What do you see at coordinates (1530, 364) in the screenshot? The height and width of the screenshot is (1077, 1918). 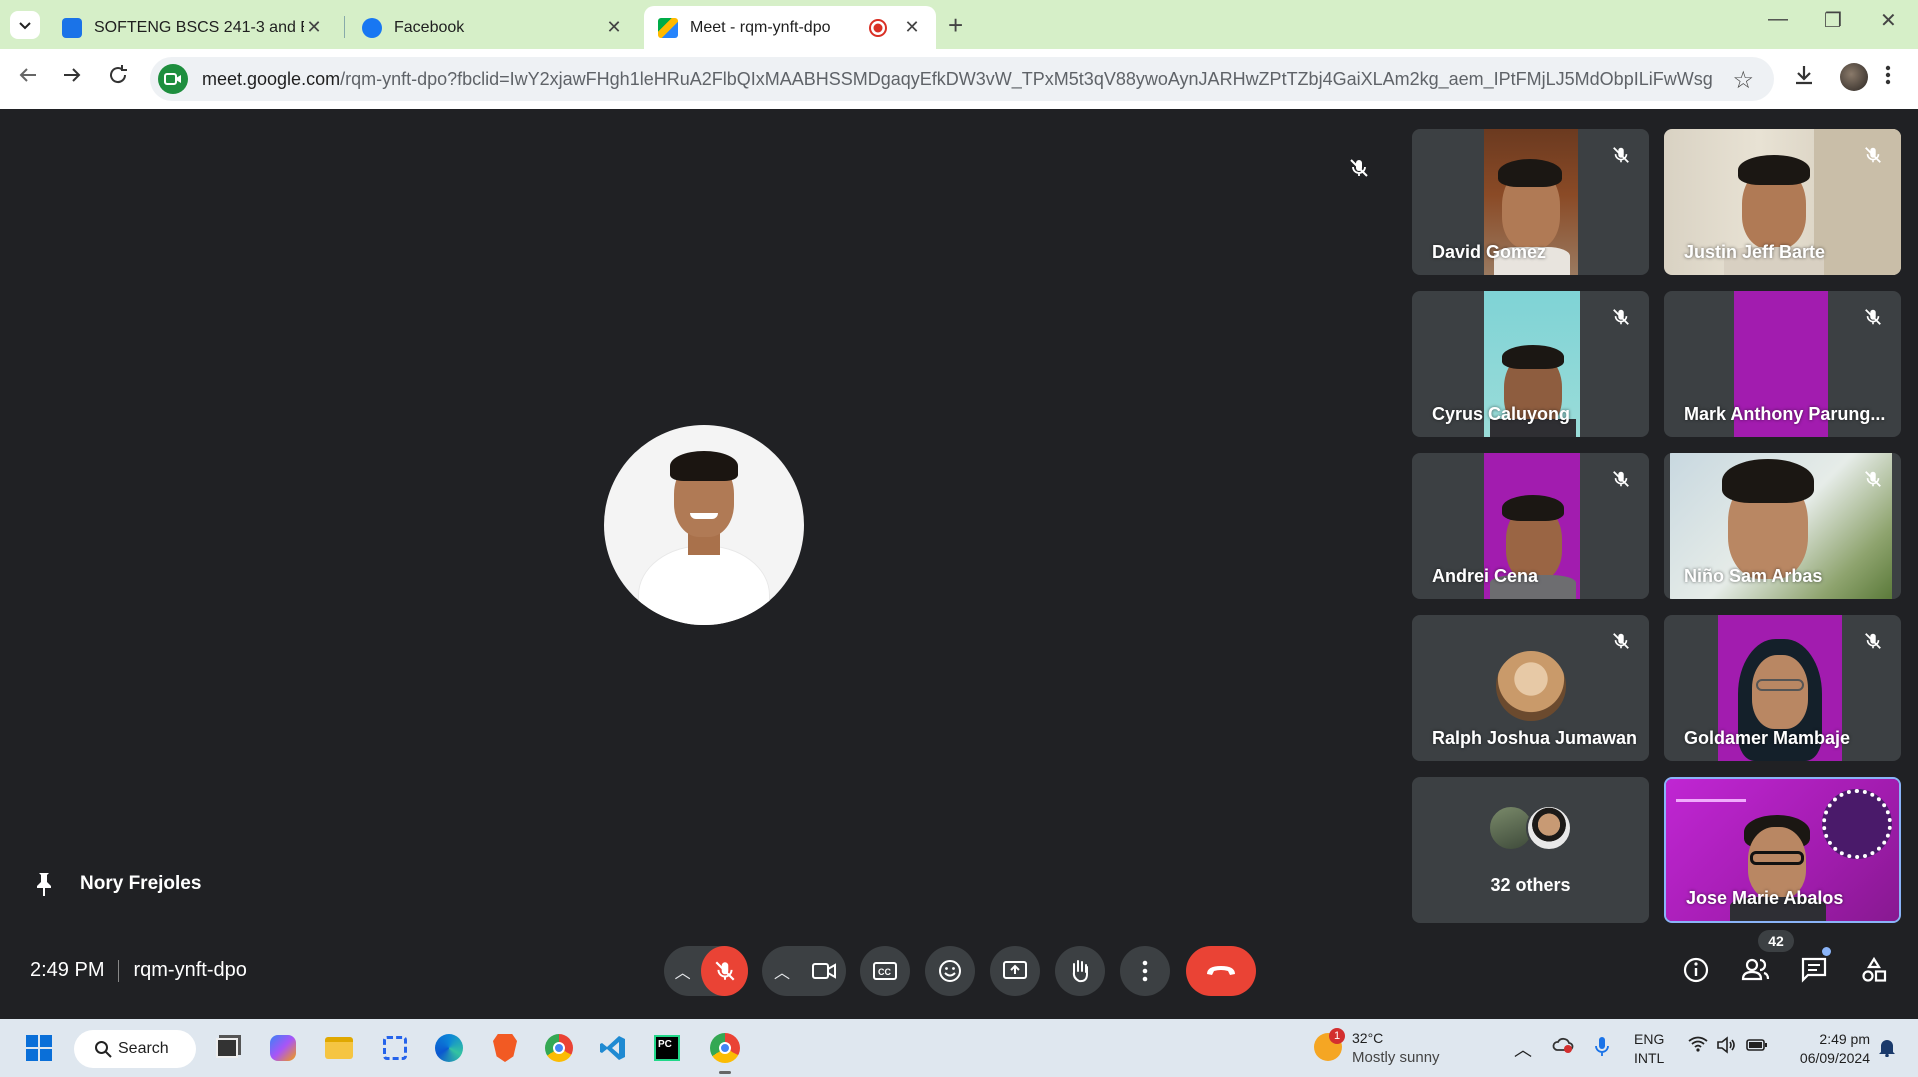 I see `participant-tile: Cyrus Caluyong` at bounding box center [1530, 364].